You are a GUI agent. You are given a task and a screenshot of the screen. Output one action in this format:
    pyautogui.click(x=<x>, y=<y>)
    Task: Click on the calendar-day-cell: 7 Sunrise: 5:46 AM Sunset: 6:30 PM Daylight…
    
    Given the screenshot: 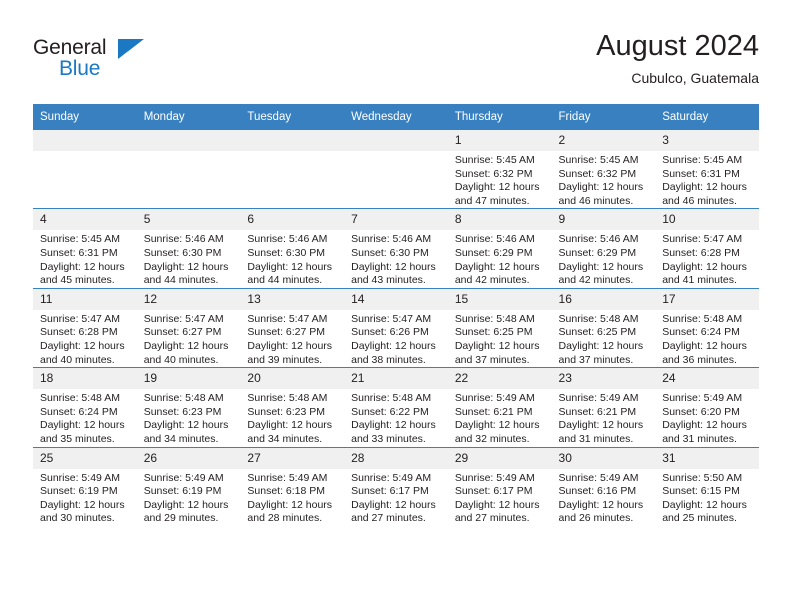 What is the action you would take?
    pyautogui.click(x=396, y=248)
    